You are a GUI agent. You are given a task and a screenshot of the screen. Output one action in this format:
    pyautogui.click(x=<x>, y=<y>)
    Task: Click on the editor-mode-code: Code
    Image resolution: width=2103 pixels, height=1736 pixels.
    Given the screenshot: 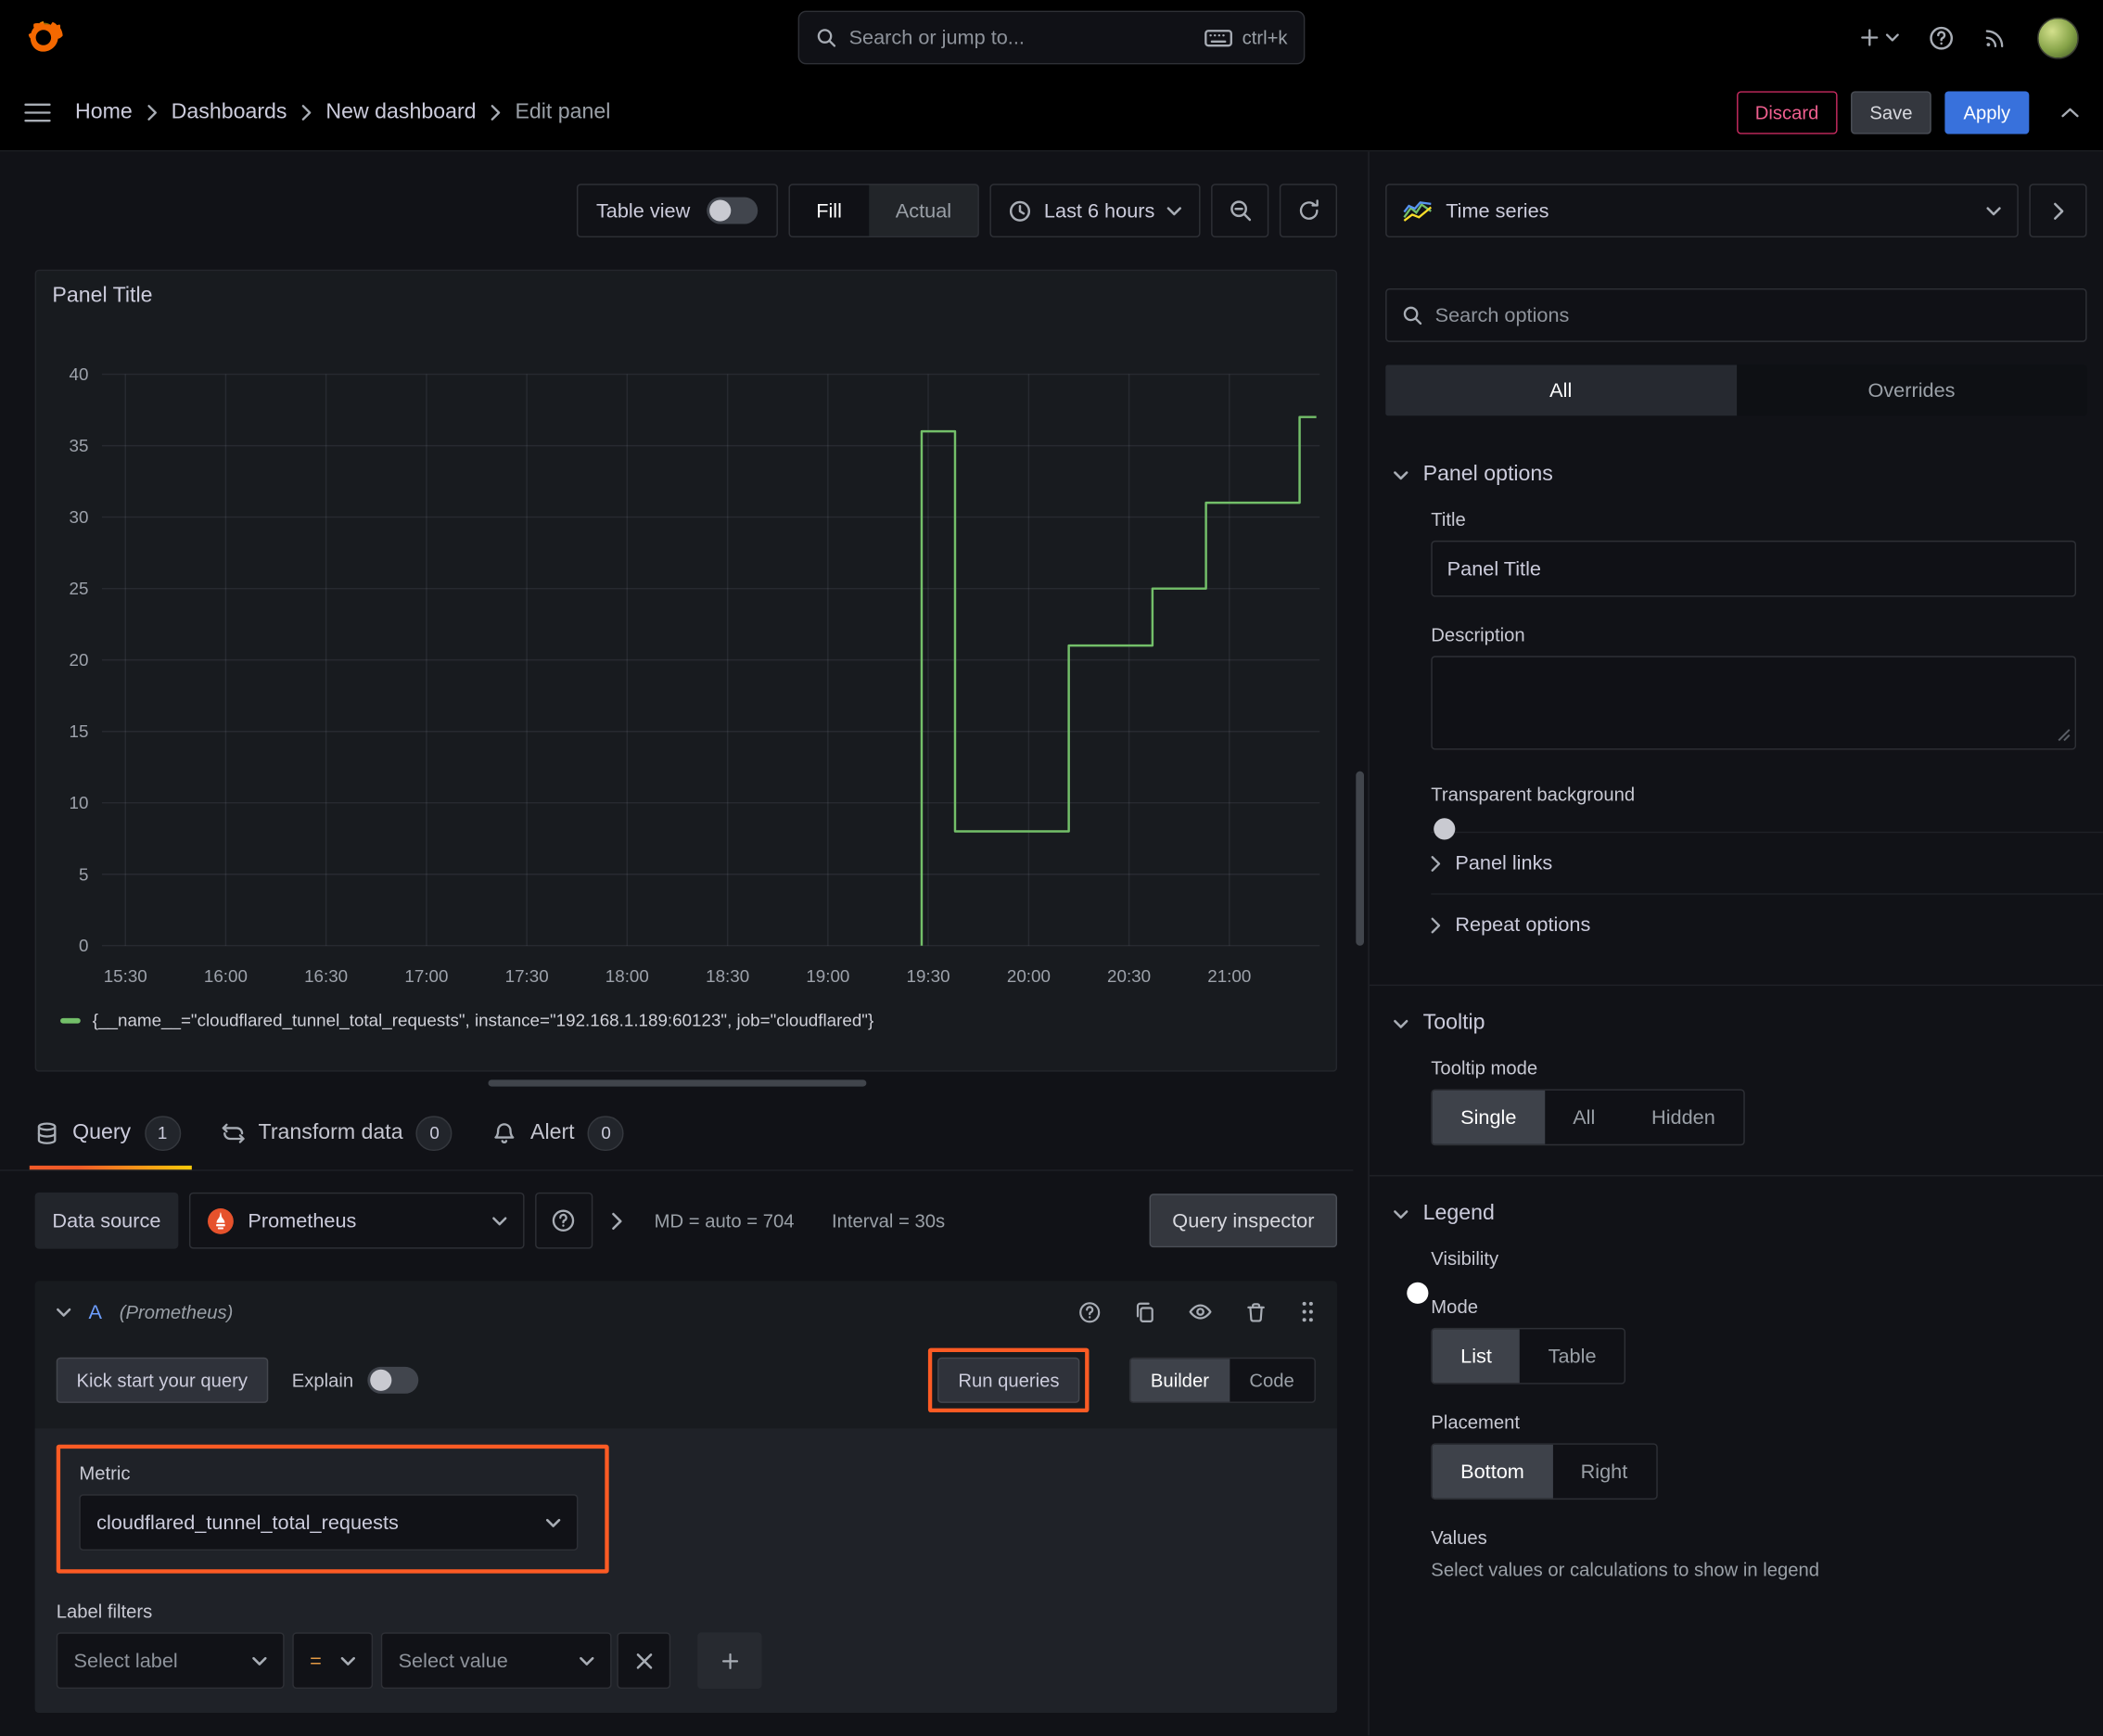 What is the action you would take?
    pyautogui.click(x=1272, y=1380)
    